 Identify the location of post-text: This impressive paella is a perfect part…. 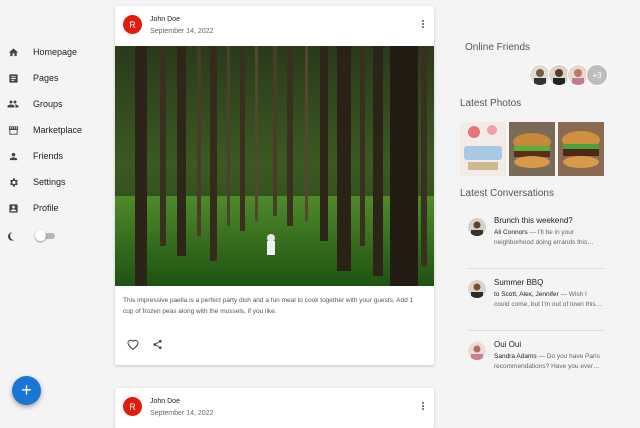
(268, 306).